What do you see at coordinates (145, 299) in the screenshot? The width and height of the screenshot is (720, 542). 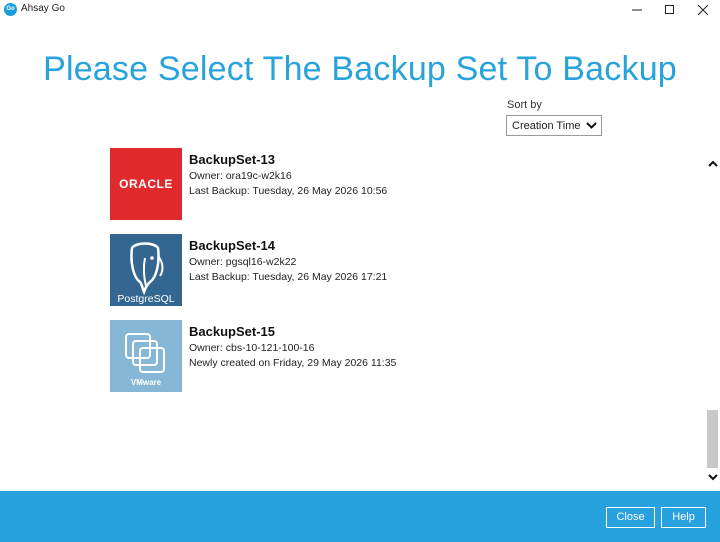 I see `svg-text: PostgreSQL` at bounding box center [145, 299].